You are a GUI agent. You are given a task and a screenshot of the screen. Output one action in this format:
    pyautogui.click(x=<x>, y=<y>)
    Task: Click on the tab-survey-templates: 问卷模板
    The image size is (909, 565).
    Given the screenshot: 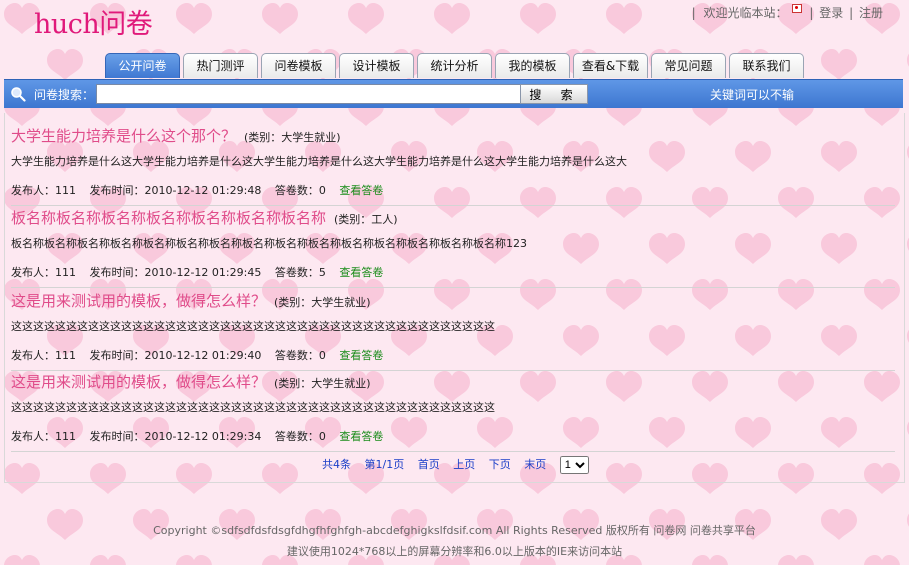 What is the action you would take?
    pyautogui.click(x=298, y=65)
    